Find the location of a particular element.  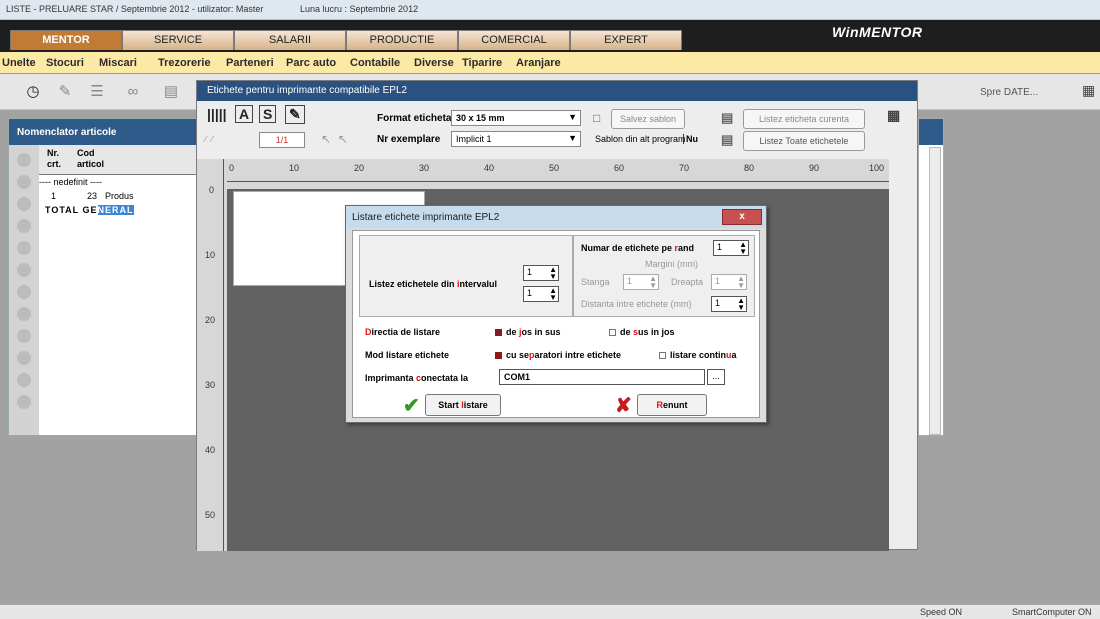

menu-tiparire: Tiparire is located at coordinates (482, 63).